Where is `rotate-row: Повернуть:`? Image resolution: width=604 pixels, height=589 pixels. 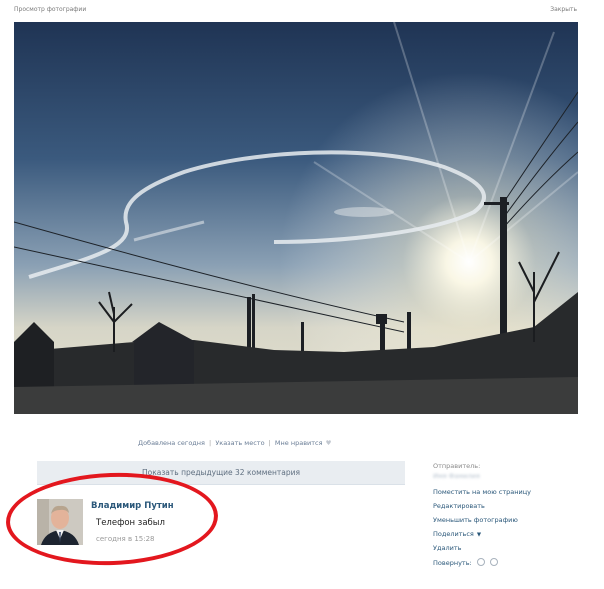 rotate-row: Повернуть: is located at coordinates (465, 562).